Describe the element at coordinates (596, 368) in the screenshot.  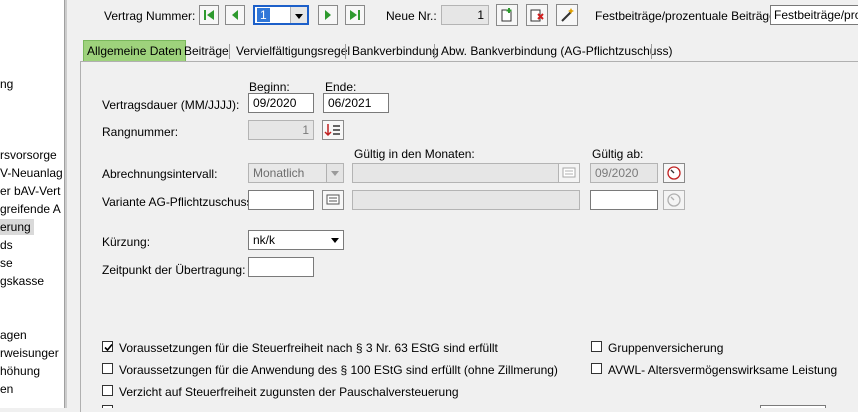
I see `avwl-checkbox` at that location.